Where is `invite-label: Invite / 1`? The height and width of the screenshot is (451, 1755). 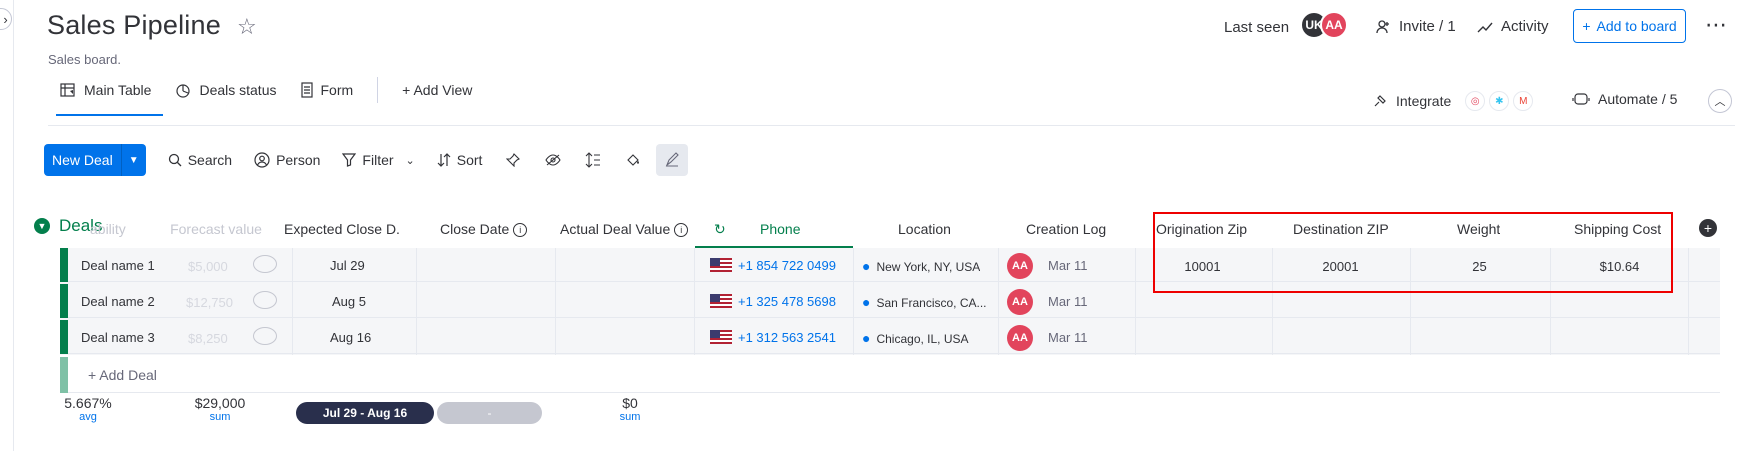 invite-label: Invite / 1 is located at coordinates (1427, 26).